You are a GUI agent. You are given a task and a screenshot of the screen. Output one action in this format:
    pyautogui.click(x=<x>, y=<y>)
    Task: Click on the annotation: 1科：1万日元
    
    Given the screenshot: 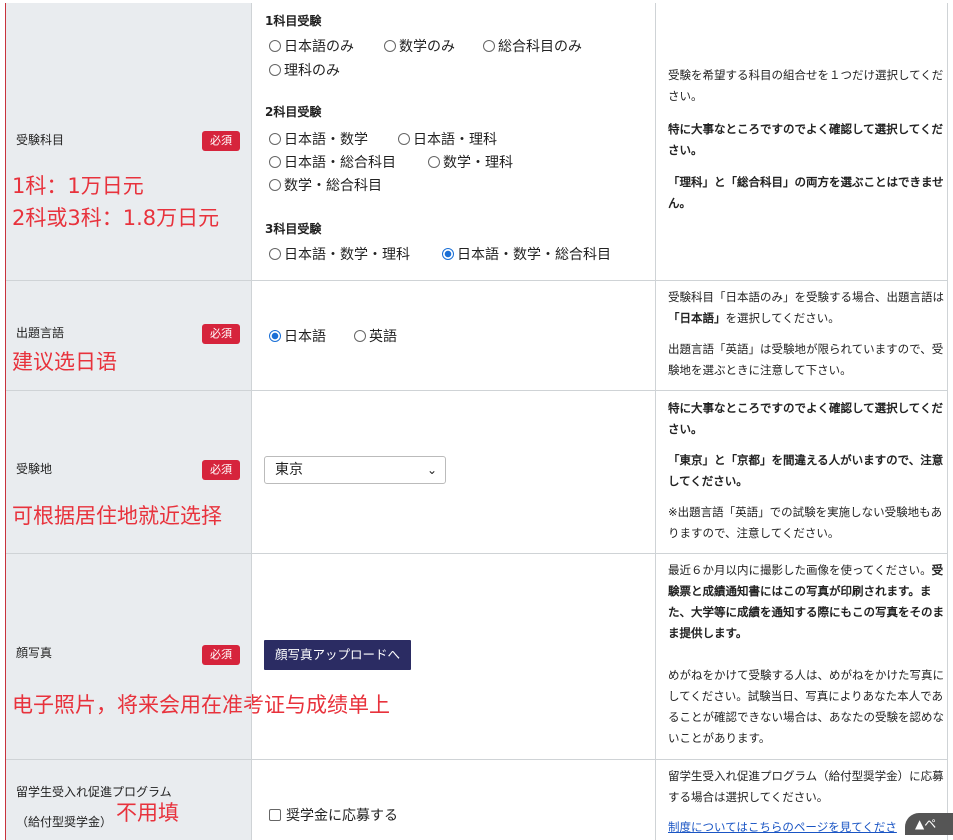 What is the action you would take?
    pyautogui.click(x=78, y=186)
    